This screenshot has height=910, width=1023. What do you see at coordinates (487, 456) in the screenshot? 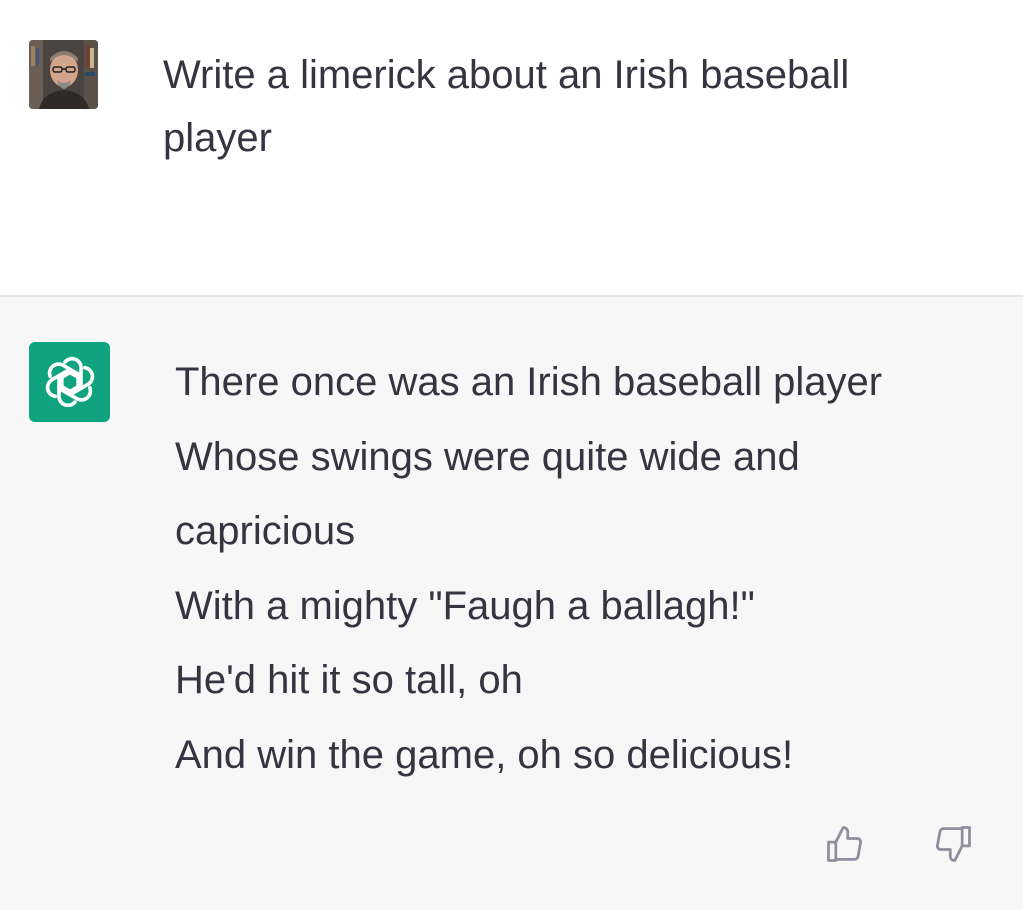
I see `message-line: Whose swings were quite wide and` at bounding box center [487, 456].